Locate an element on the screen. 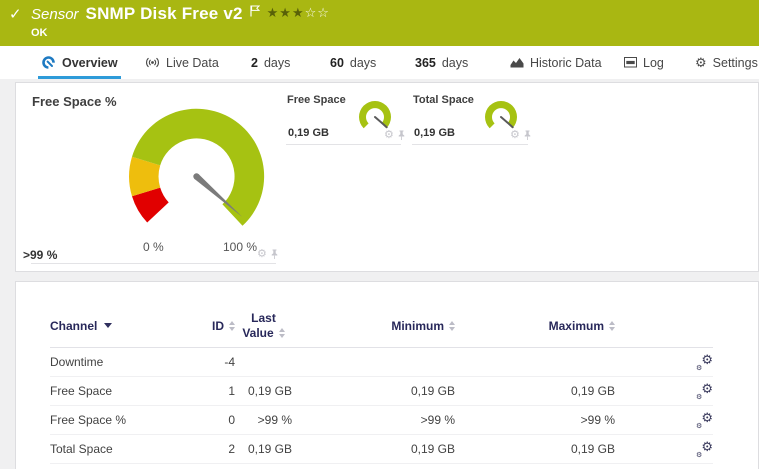  table-row-total-space: Total Space 2 0,19 GB 0,19 GB 0,19 GB ⚙ ⚙ is located at coordinates (381, 449).